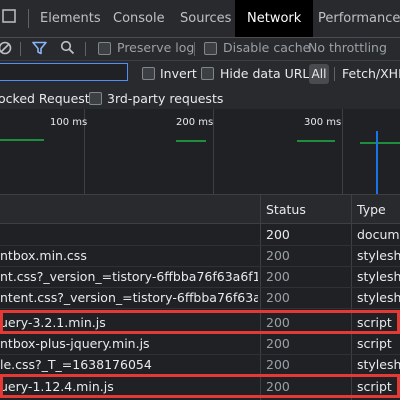 The height and width of the screenshot is (400, 400). What do you see at coordinates (200, 209) in the screenshot?
I see `requests-table-header` at bounding box center [200, 209].